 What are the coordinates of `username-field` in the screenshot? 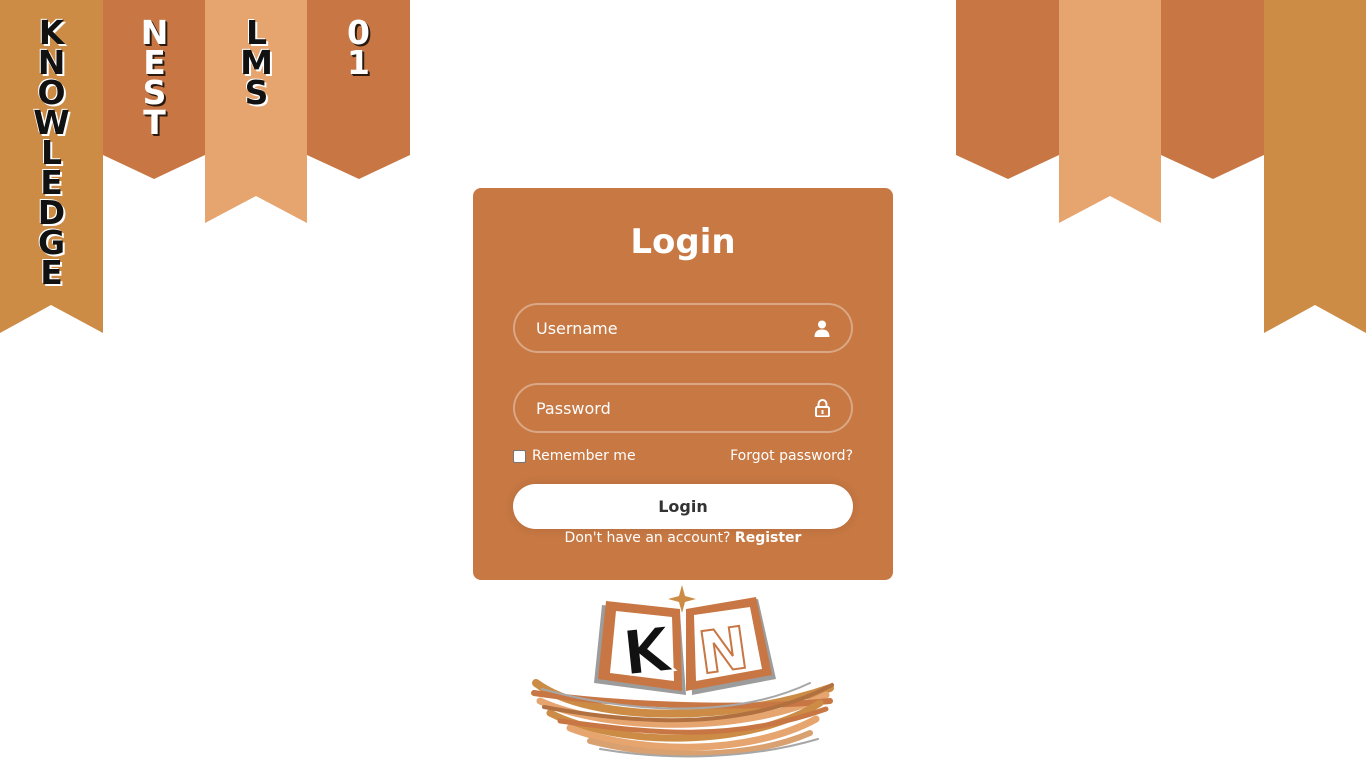 It's located at (683, 328).